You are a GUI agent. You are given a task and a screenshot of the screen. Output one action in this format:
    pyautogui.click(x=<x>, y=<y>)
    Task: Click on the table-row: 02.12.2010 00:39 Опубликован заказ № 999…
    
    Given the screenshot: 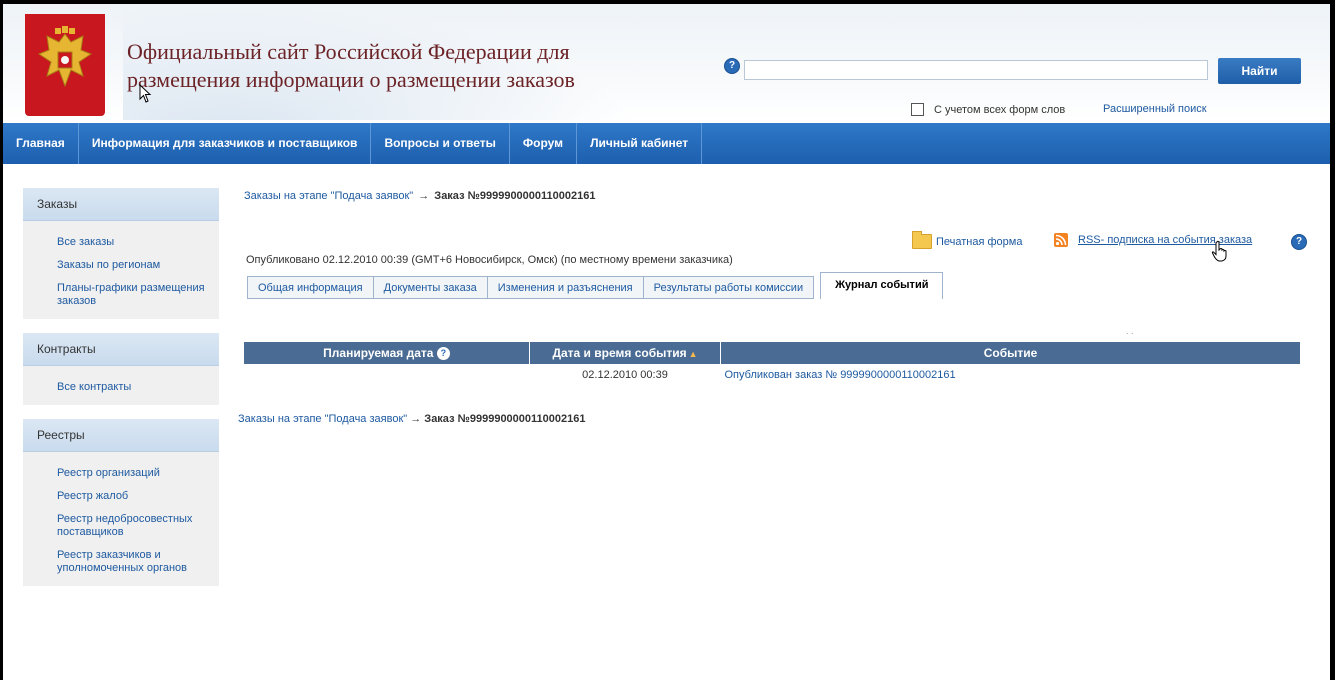 What is the action you would take?
    pyautogui.click(x=772, y=375)
    